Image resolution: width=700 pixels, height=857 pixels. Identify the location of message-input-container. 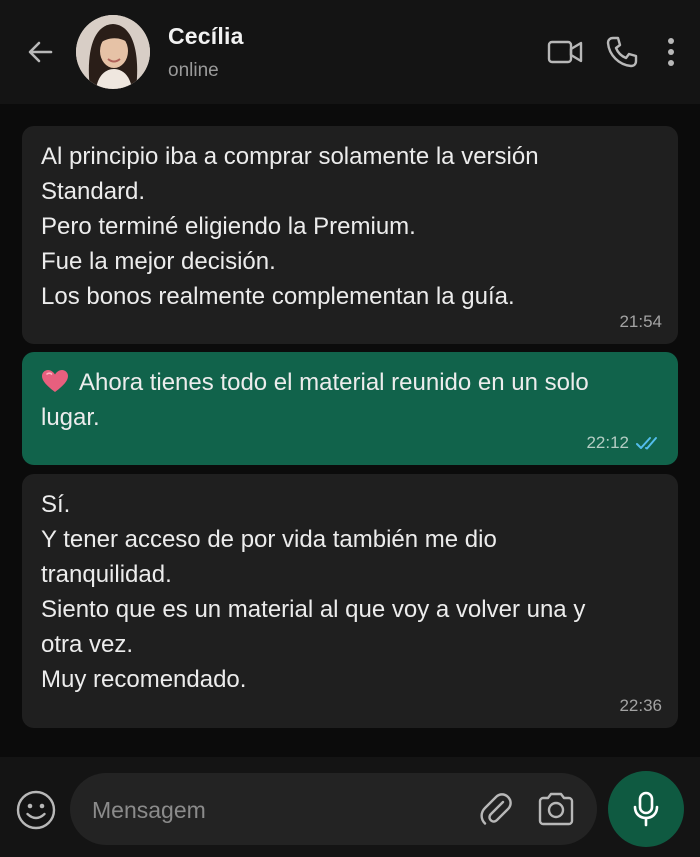
(333, 809).